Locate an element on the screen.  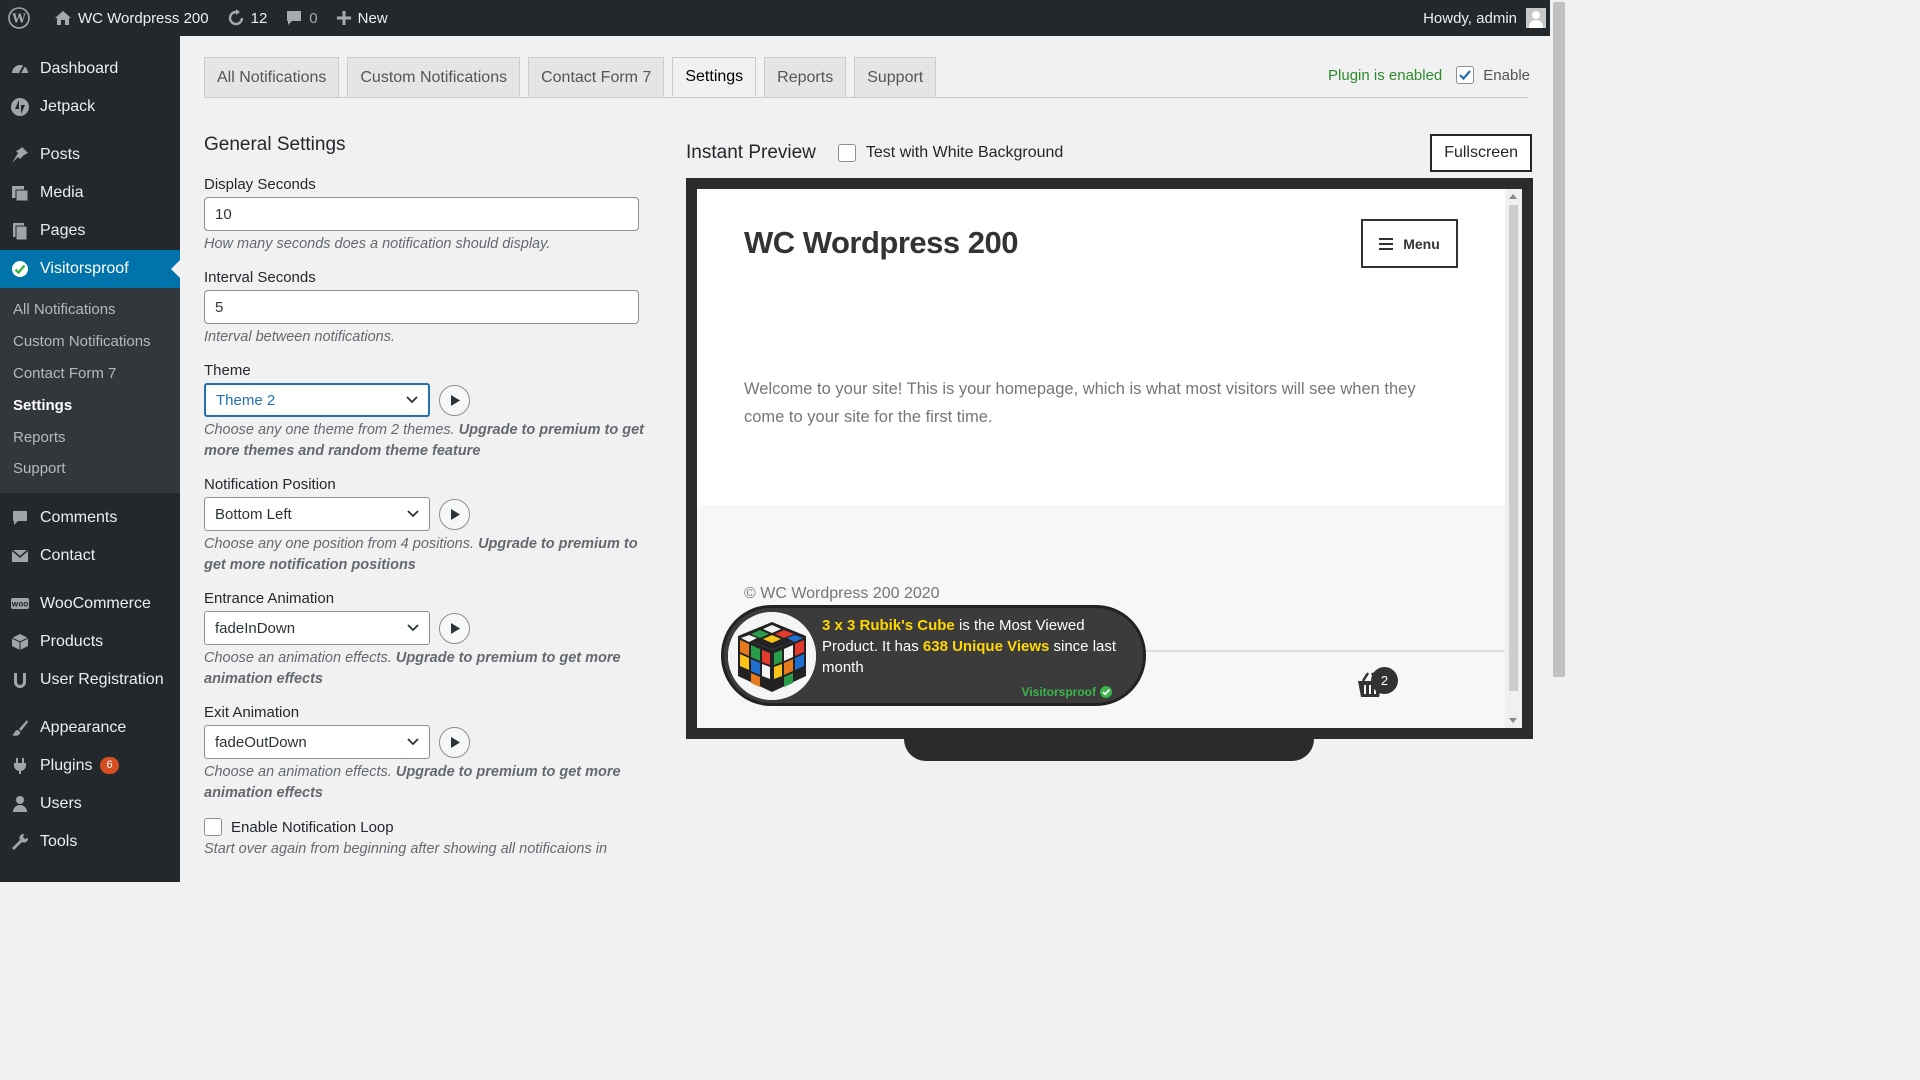
theme-select: Theme 2 is located at coordinates (317, 400).